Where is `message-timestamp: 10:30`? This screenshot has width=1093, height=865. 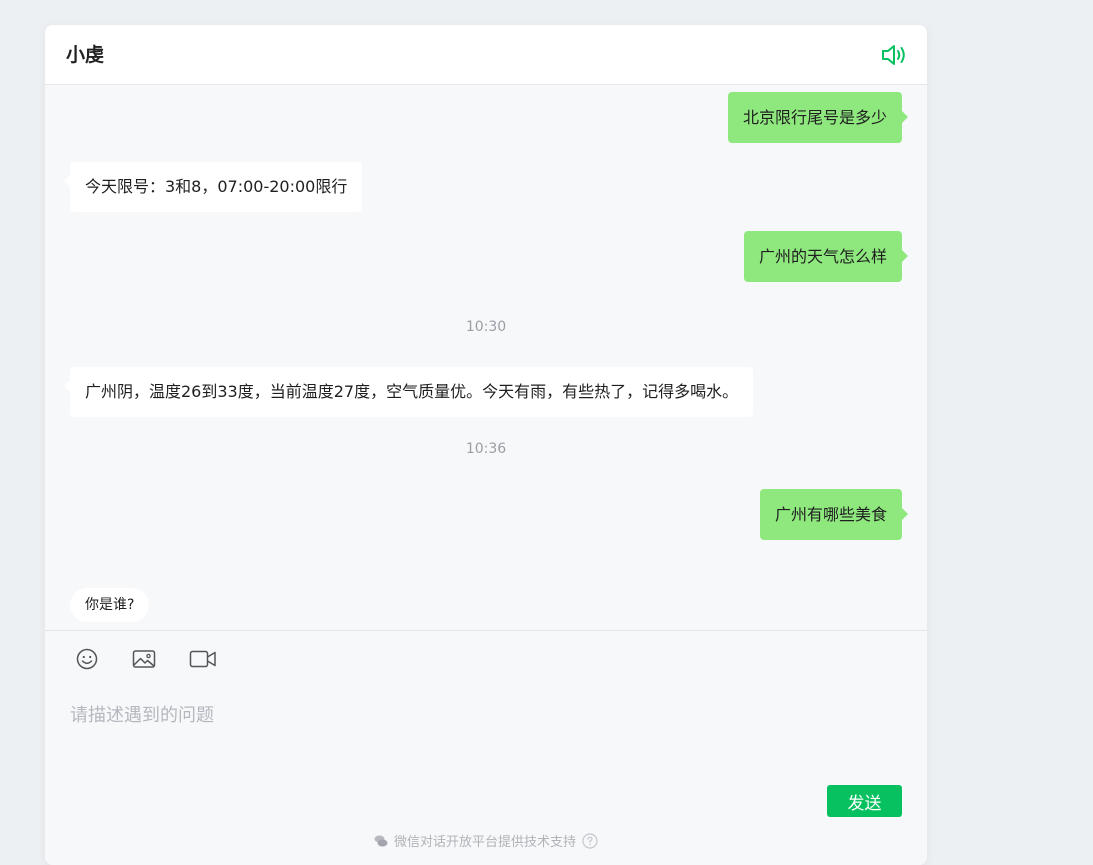
message-timestamp: 10:30 is located at coordinates (486, 327).